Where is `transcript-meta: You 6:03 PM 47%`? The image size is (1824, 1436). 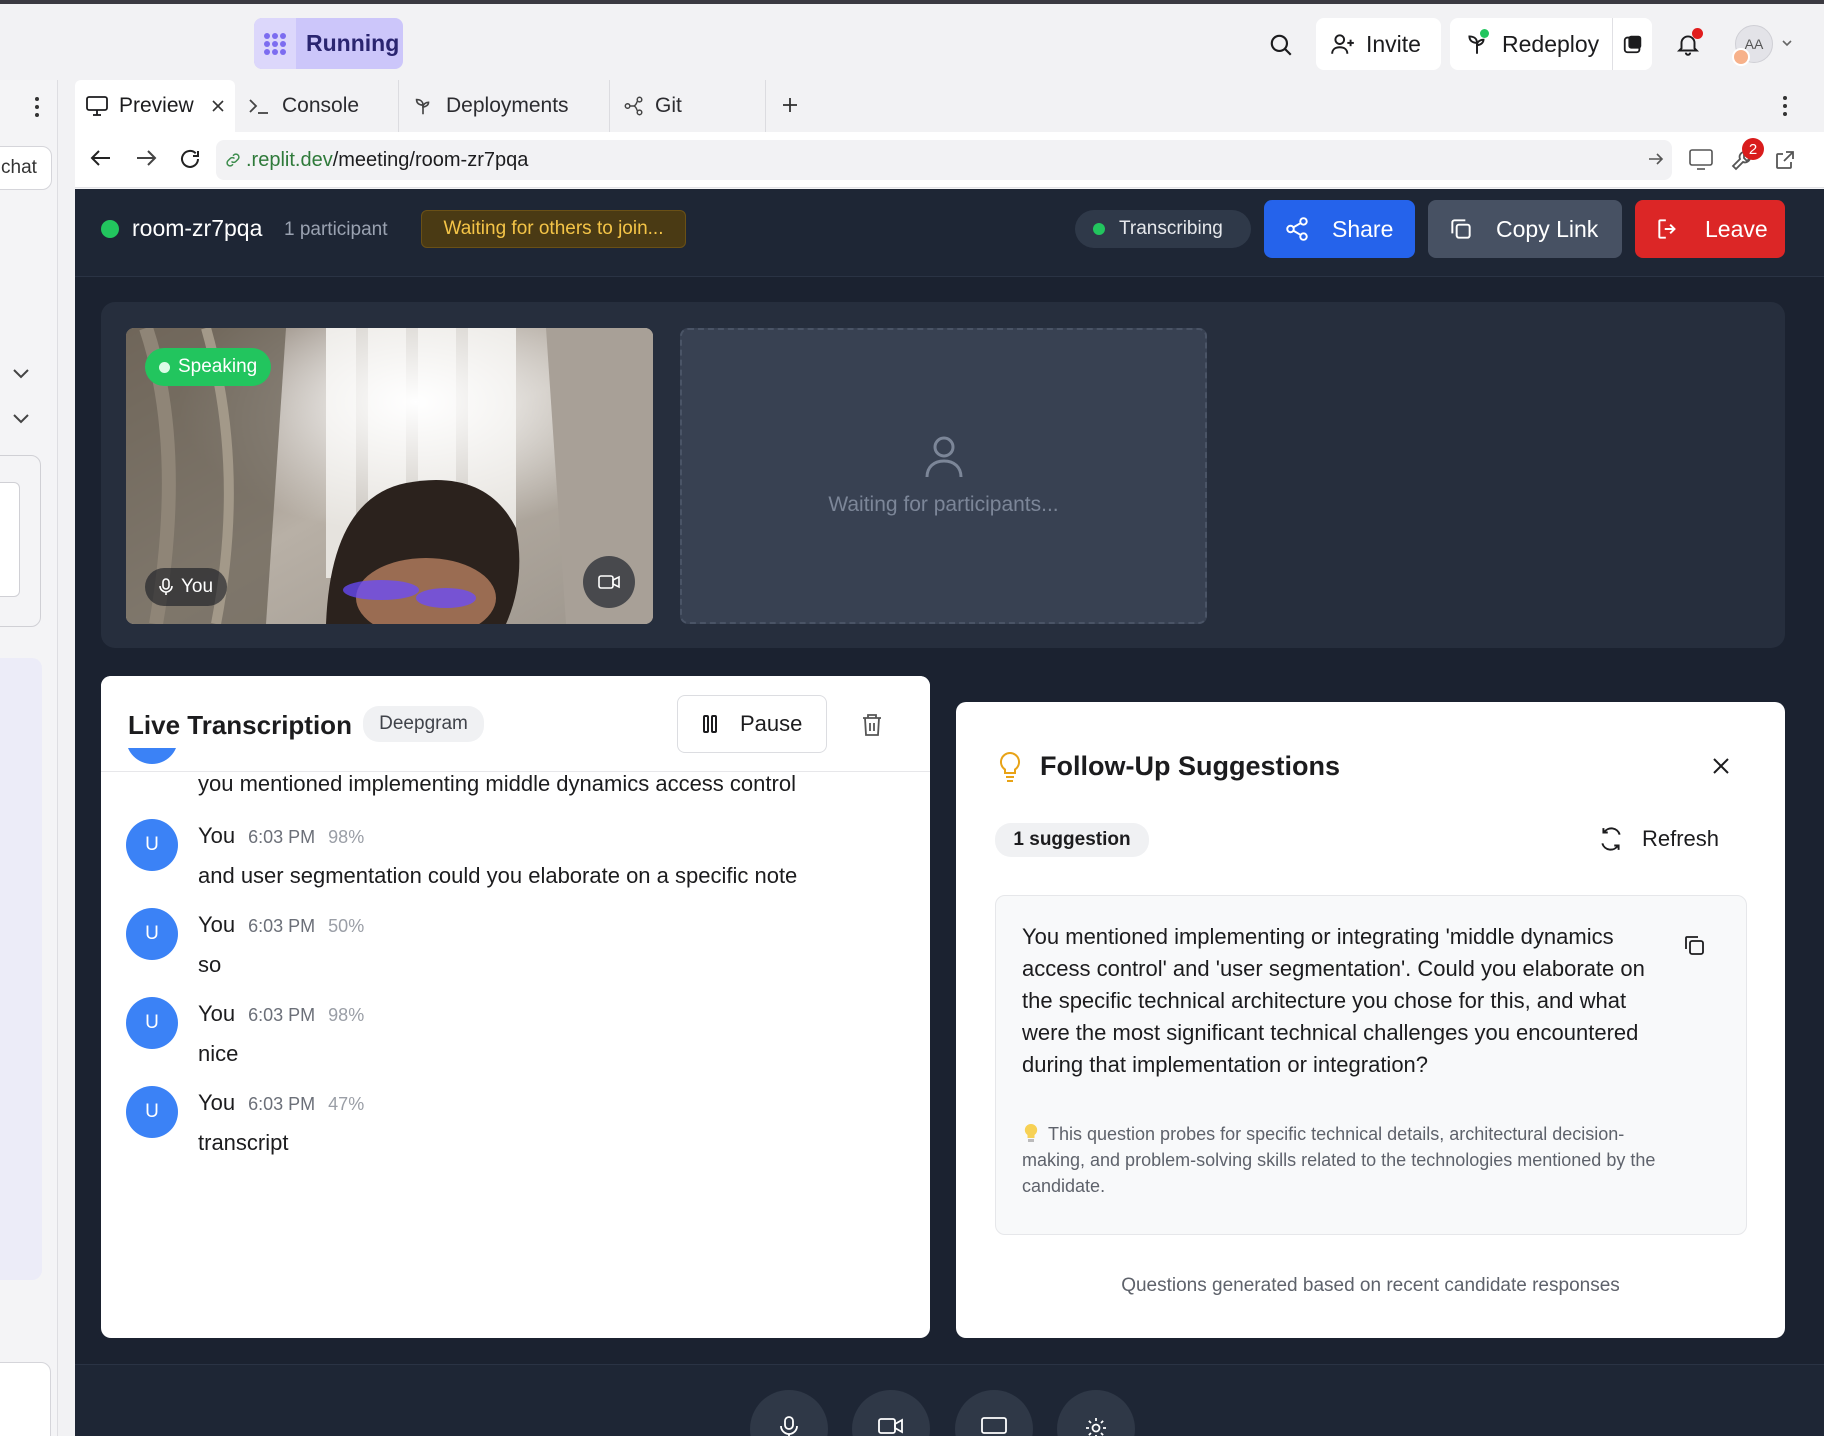 transcript-meta: You 6:03 PM 47% is located at coordinates (281, 1103).